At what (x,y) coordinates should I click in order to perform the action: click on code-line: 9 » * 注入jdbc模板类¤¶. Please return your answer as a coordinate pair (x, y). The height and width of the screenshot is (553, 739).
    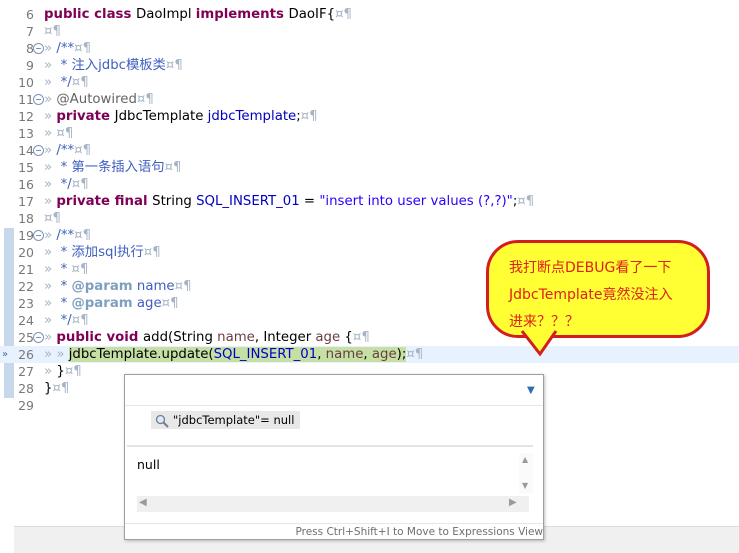
    Looking at the image, I should click on (369, 65).